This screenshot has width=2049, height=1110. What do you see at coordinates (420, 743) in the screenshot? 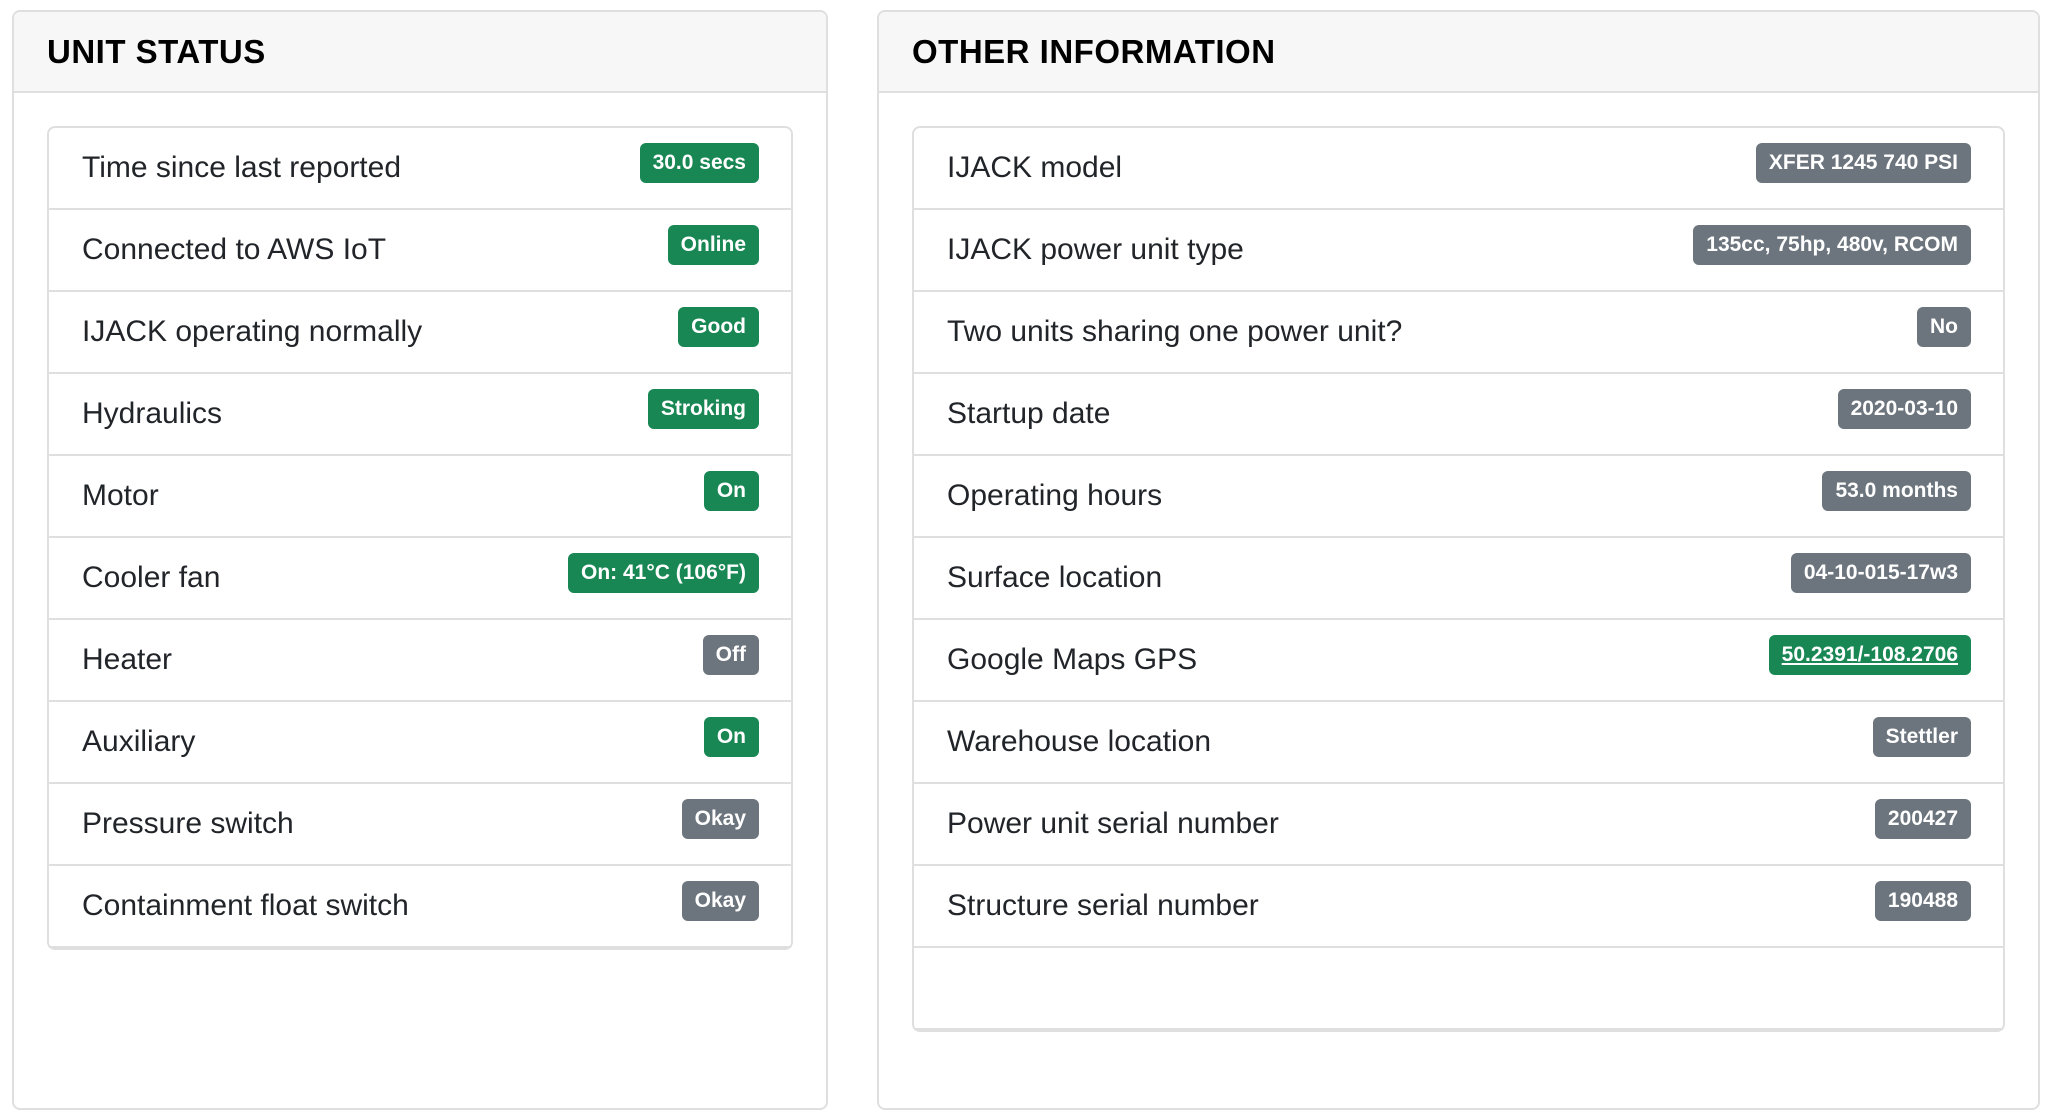
I see `list-item-auxiliary: Auxiliary On` at bounding box center [420, 743].